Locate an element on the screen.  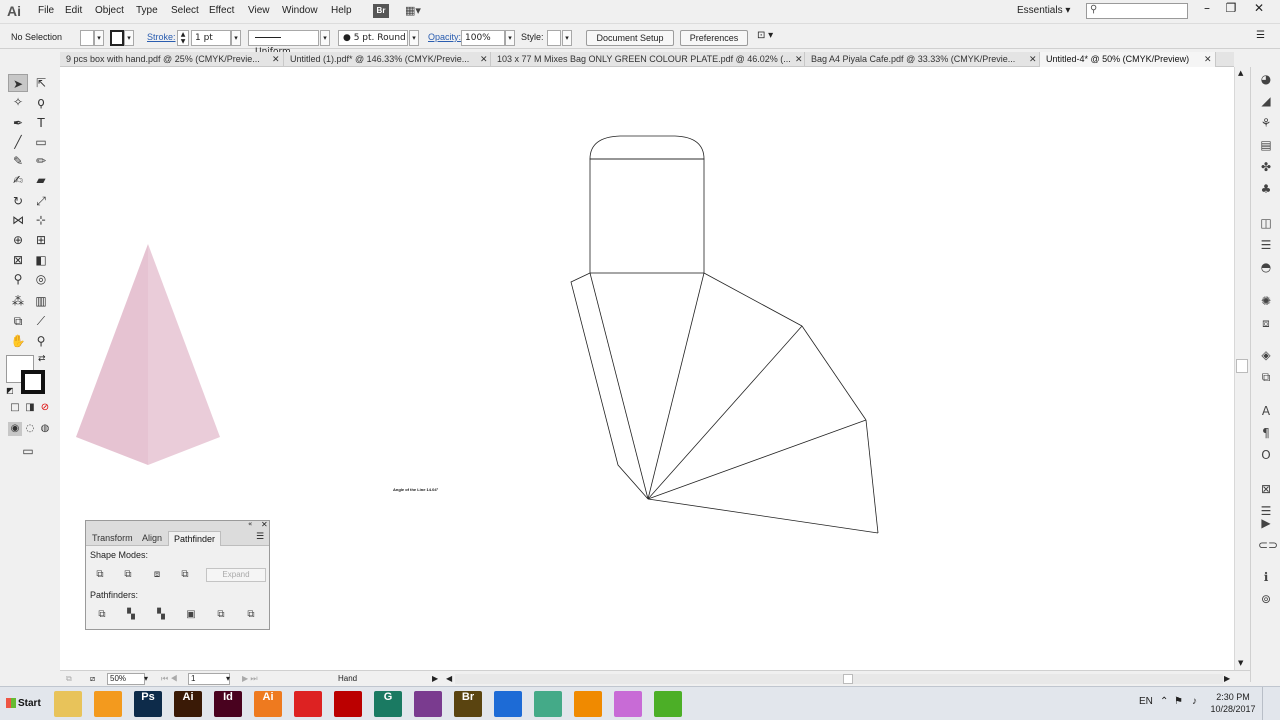
dieline-drawing is located at coordinates (724, 334).